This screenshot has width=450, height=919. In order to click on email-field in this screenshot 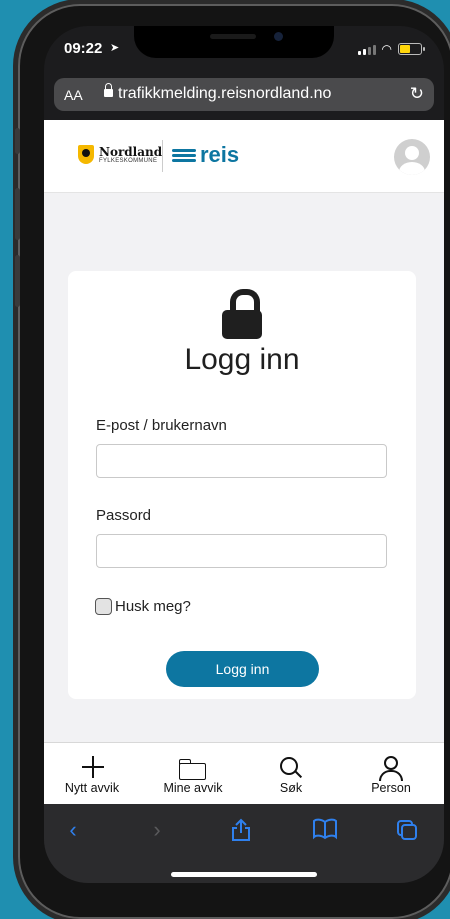, I will do `click(241, 461)`.